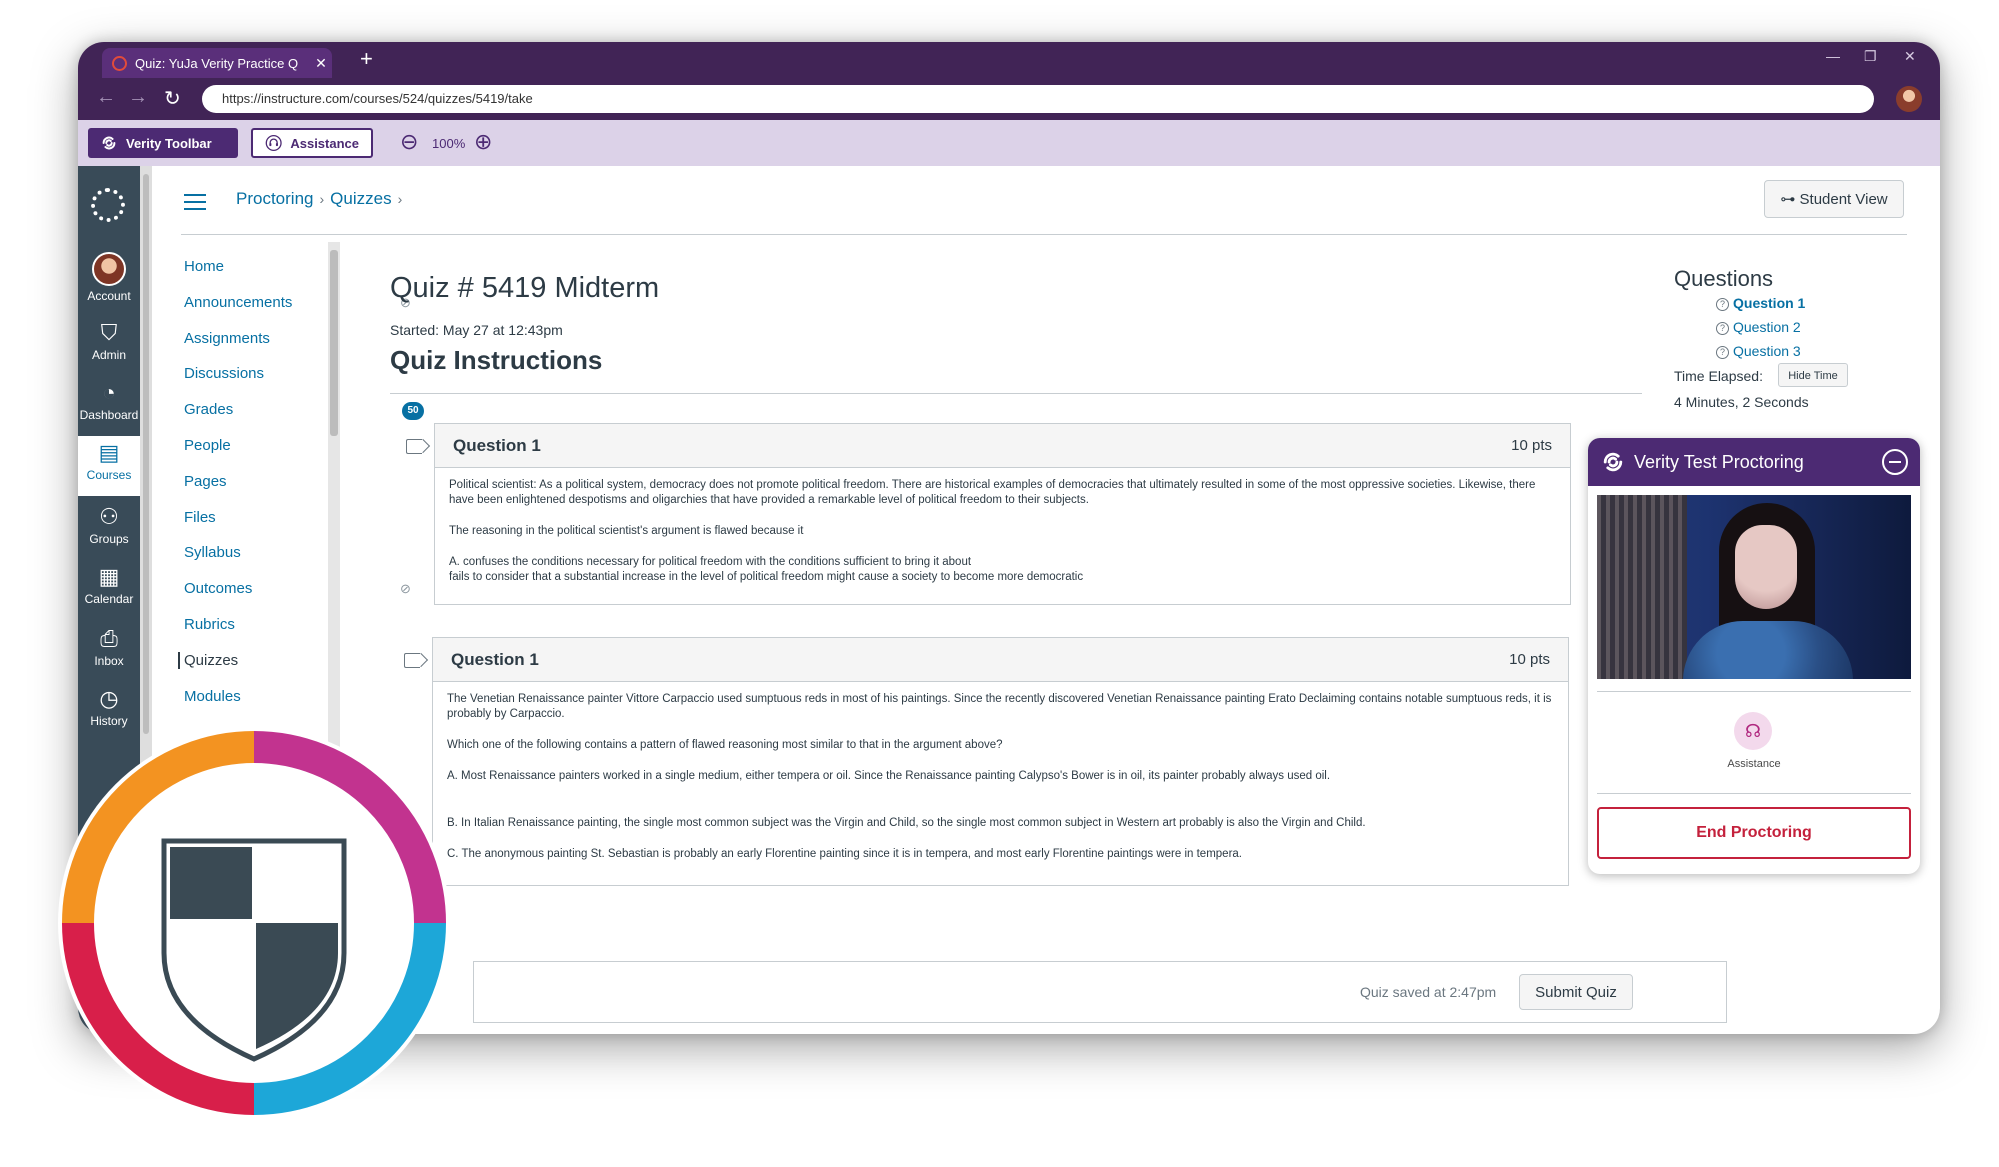 Image resolution: width=1999 pixels, height=1167 pixels. Describe the element at coordinates (1613, 462) in the screenshot. I see `verity-logo-icon` at that location.